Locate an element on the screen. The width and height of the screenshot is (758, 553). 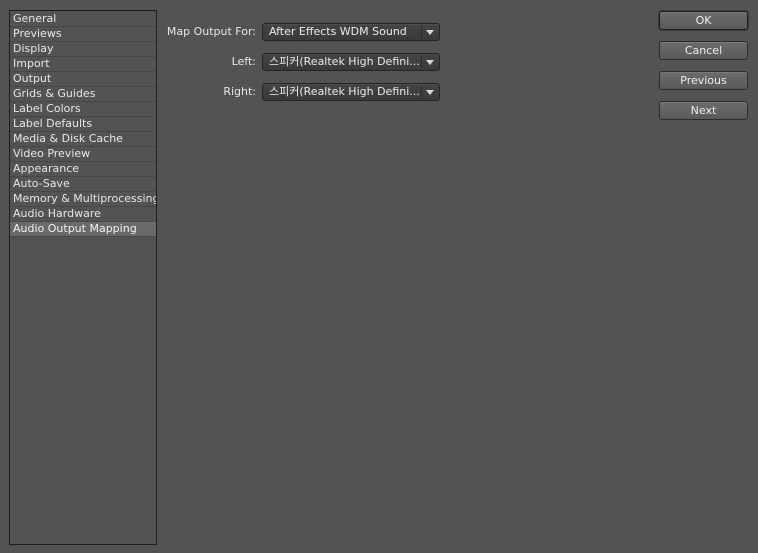
sidebar-item-memory-multiprocessing: Memory & Multiprocessing is located at coordinates (83, 199).